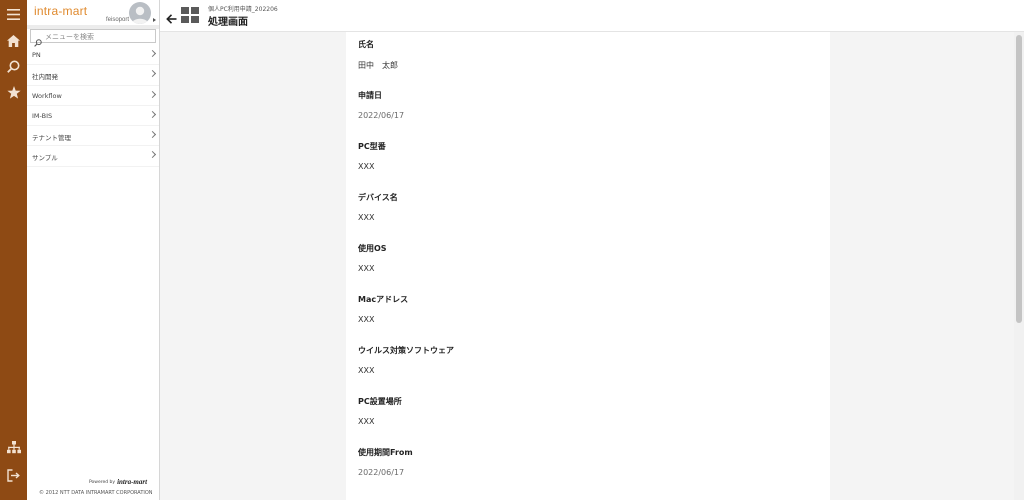 The image size is (1024, 500). I want to click on global-nav-rail, so click(13, 250).